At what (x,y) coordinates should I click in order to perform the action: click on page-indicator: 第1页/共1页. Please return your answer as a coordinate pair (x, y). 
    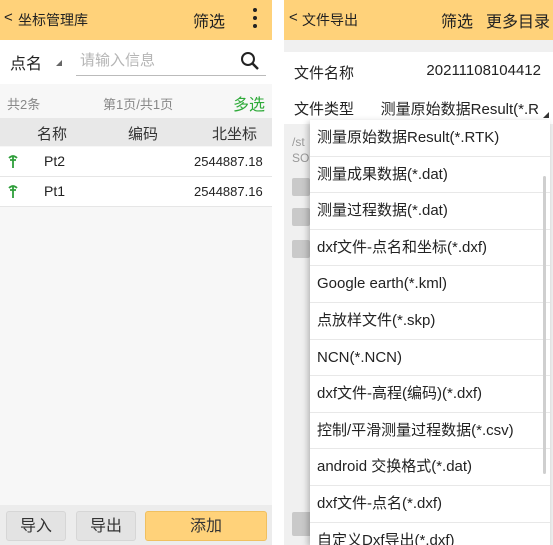
    Looking at the image, I should click on (138, 104).